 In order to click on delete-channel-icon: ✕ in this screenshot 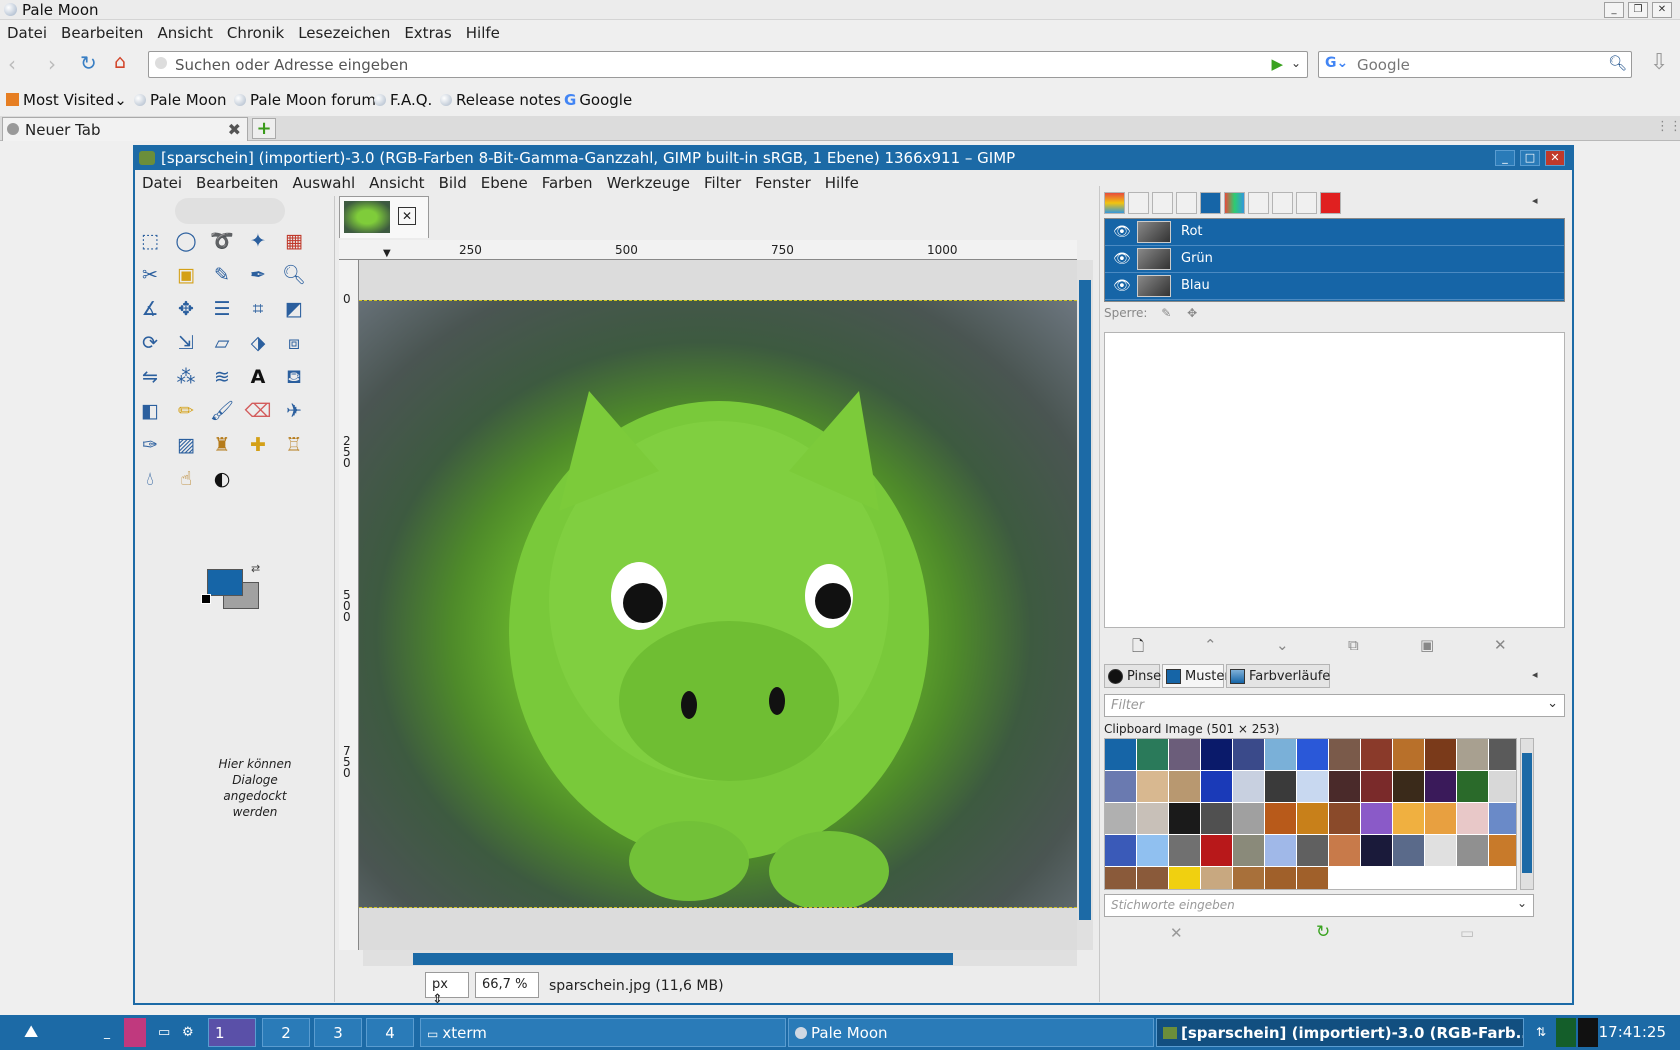, I will do `click(1500, 645)`.